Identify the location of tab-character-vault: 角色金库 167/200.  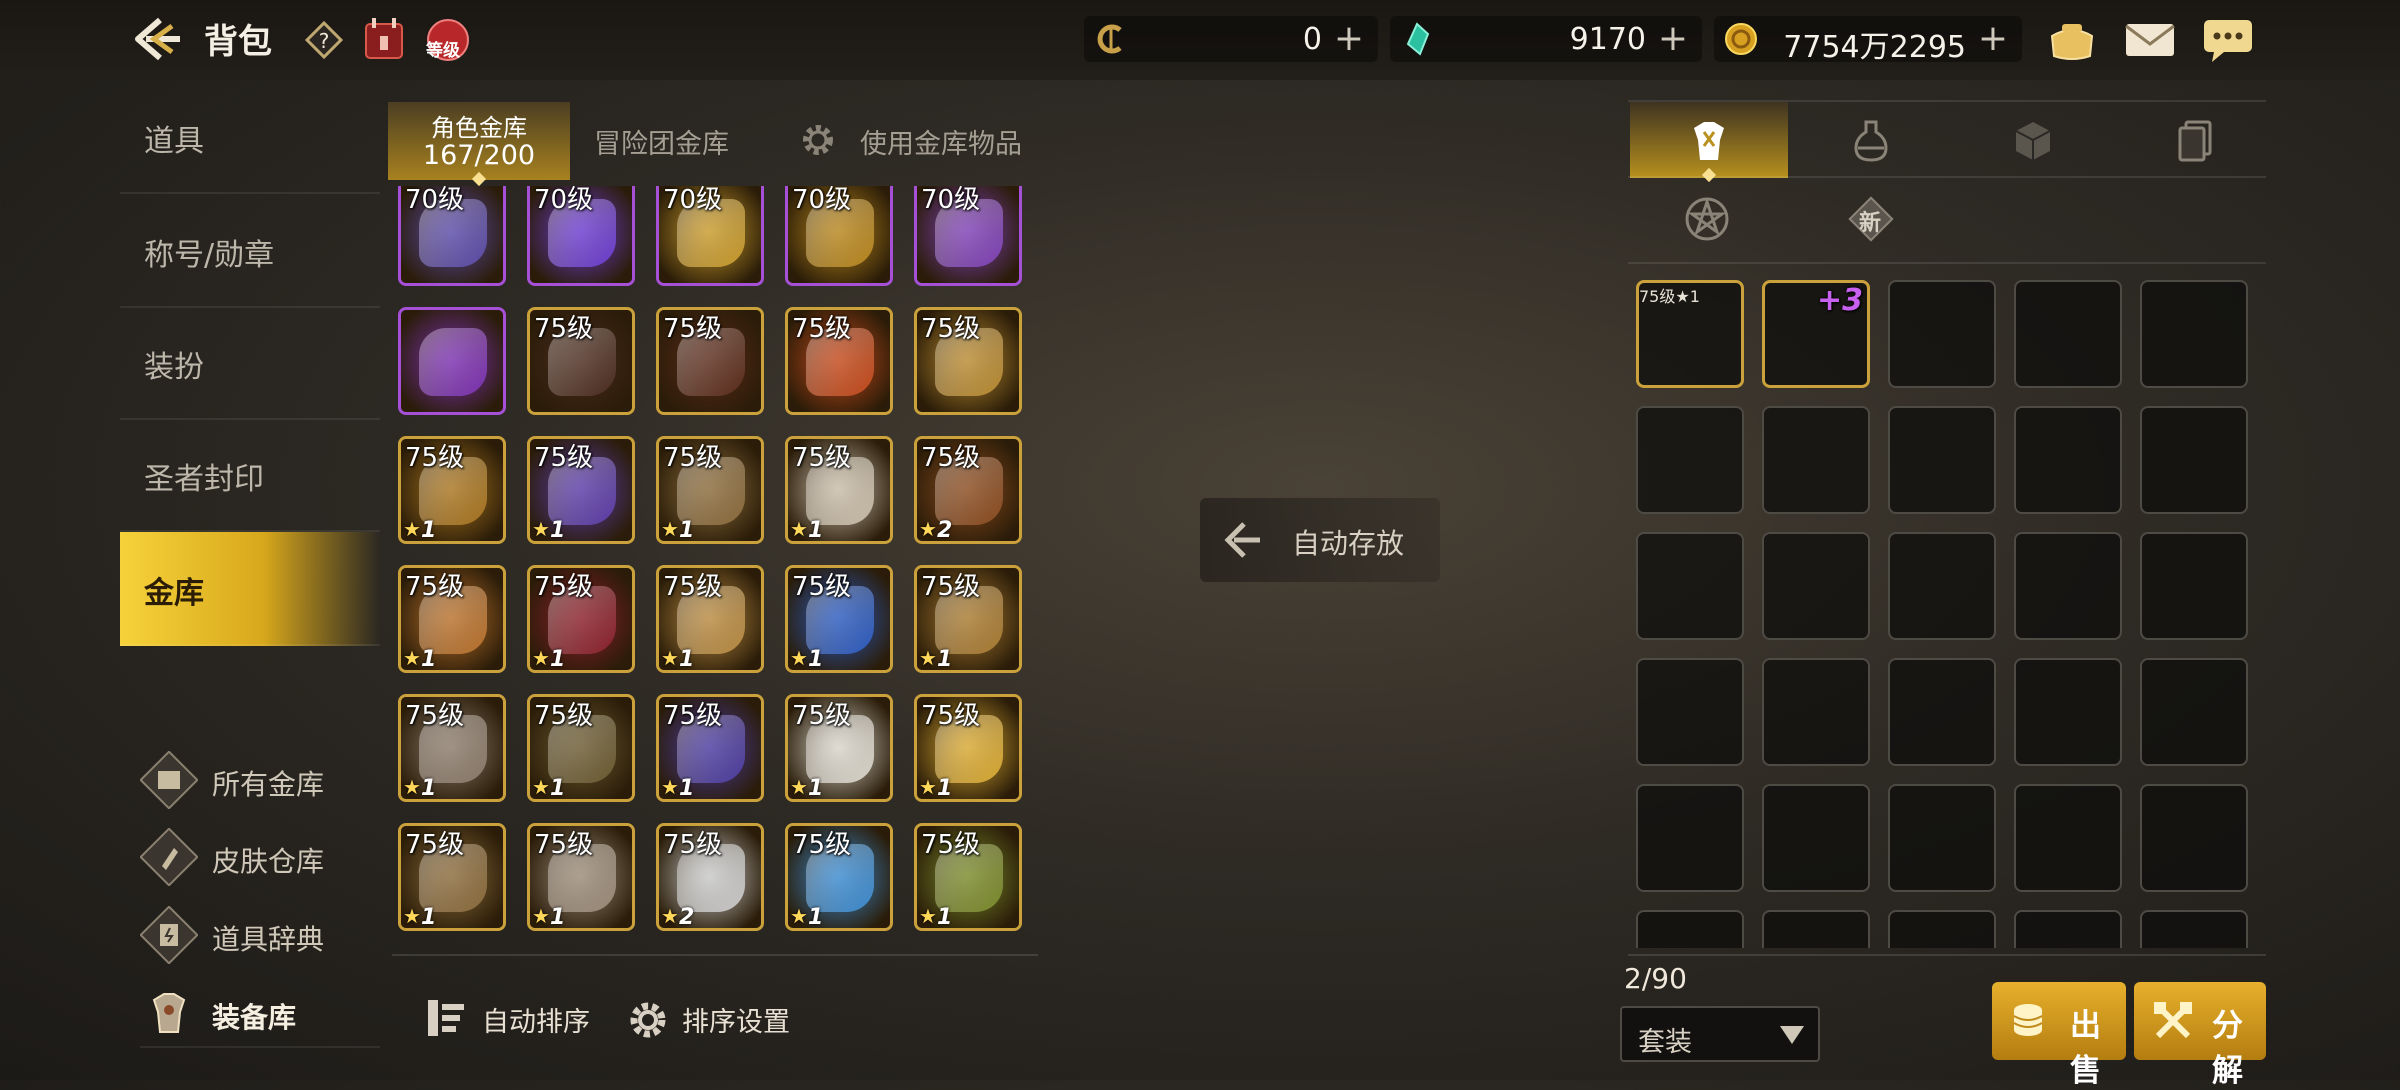
(479, 141).